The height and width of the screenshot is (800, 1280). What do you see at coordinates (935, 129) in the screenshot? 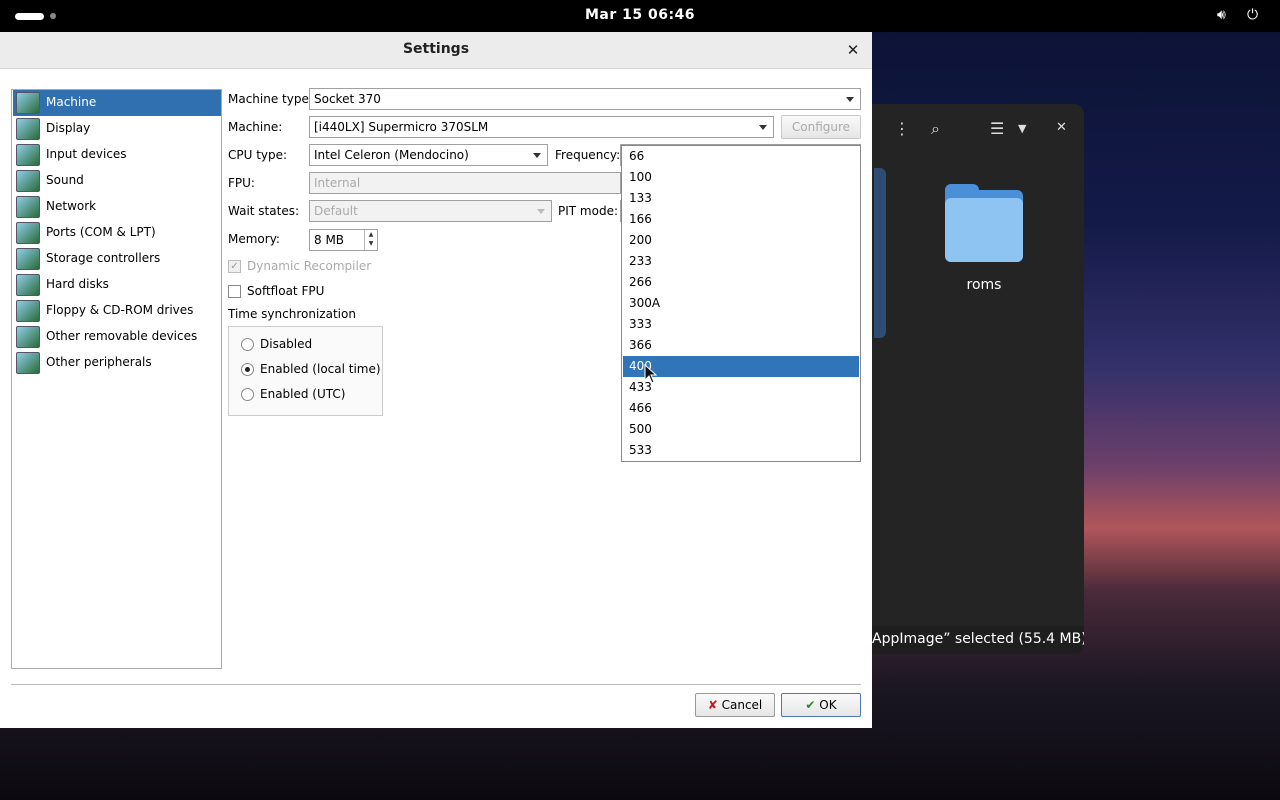
I see `search-icon: ⌕` at bounding box center [935, 129].